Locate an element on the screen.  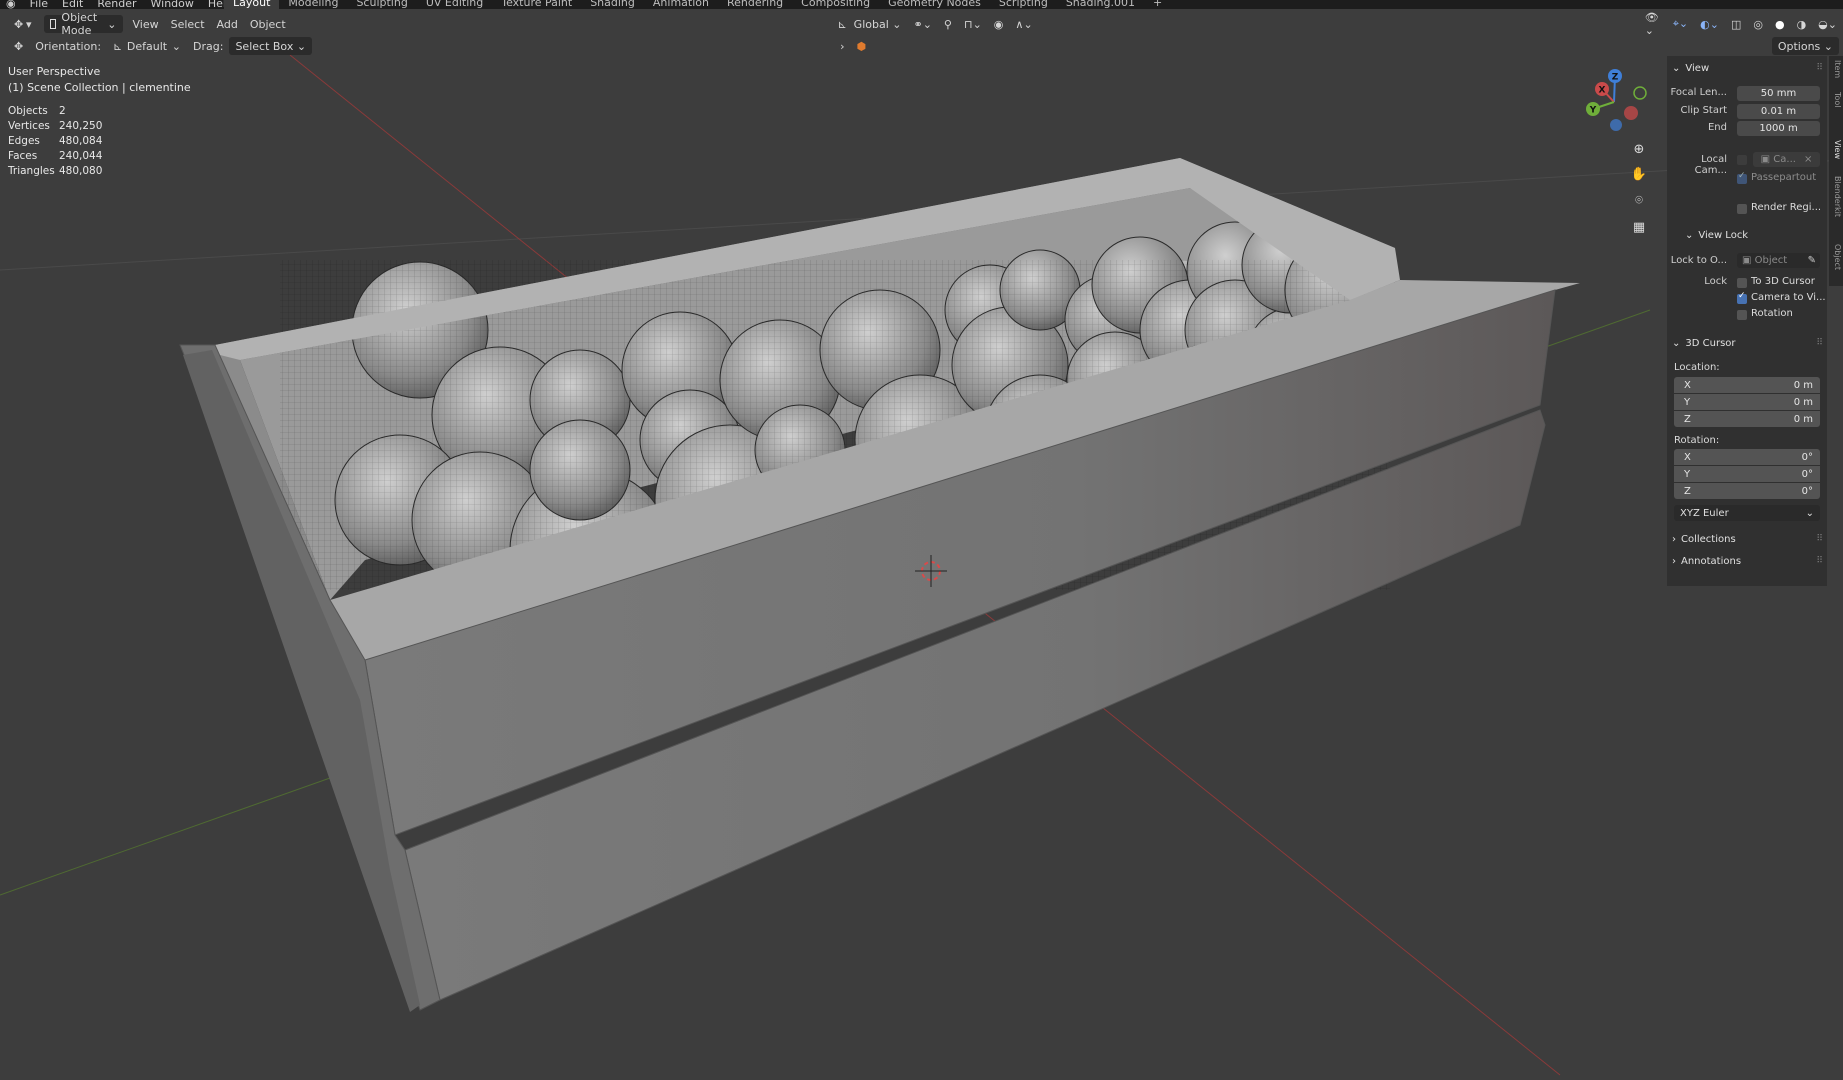
stat-value: 480,084 is located at coordinates (81, 141).